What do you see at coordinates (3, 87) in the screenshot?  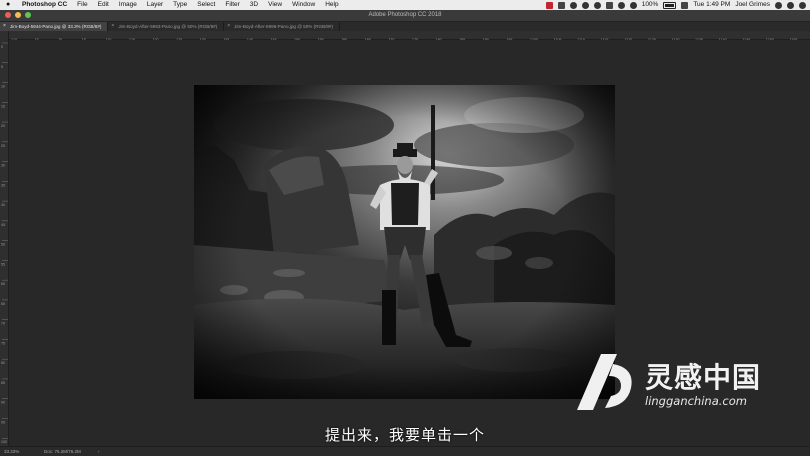 I see `ruler-label: 10` at bounding box center [3, 87].